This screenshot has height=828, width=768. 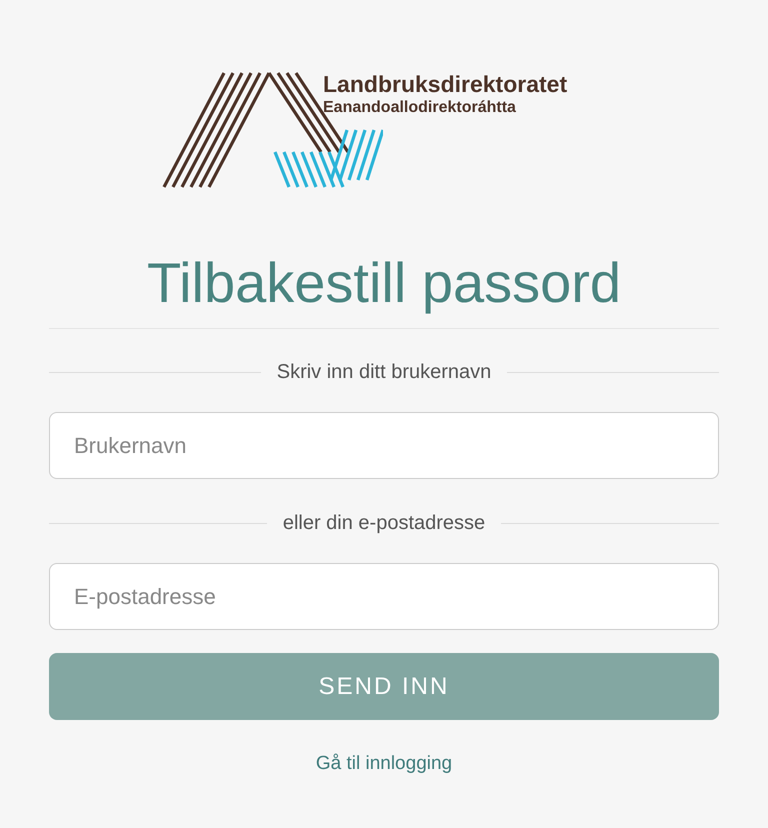 I want to click on login-link: Gå til innlogging, so click(x=384, y=763).